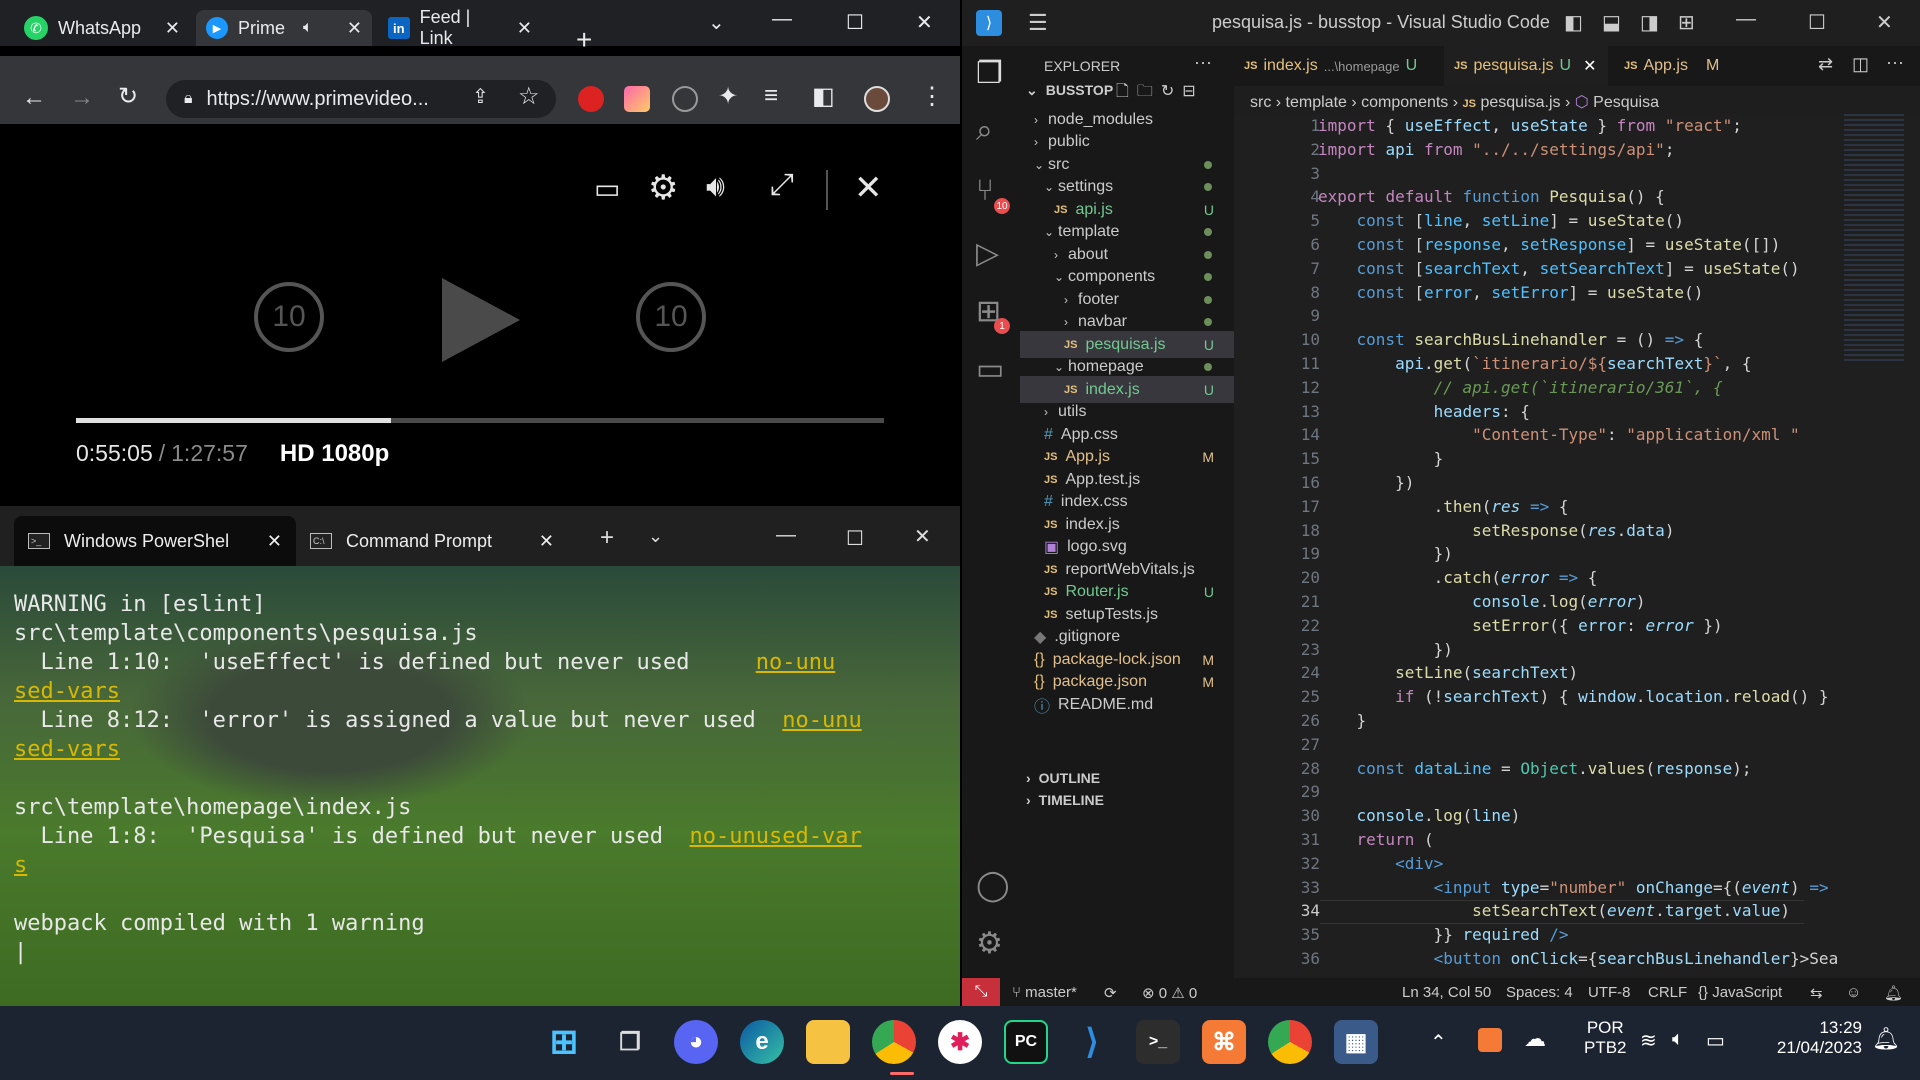 The width and height of the screenshot is (1920, 1080). I want to click on more-vert-icon: ⋮, so click(932, 96).